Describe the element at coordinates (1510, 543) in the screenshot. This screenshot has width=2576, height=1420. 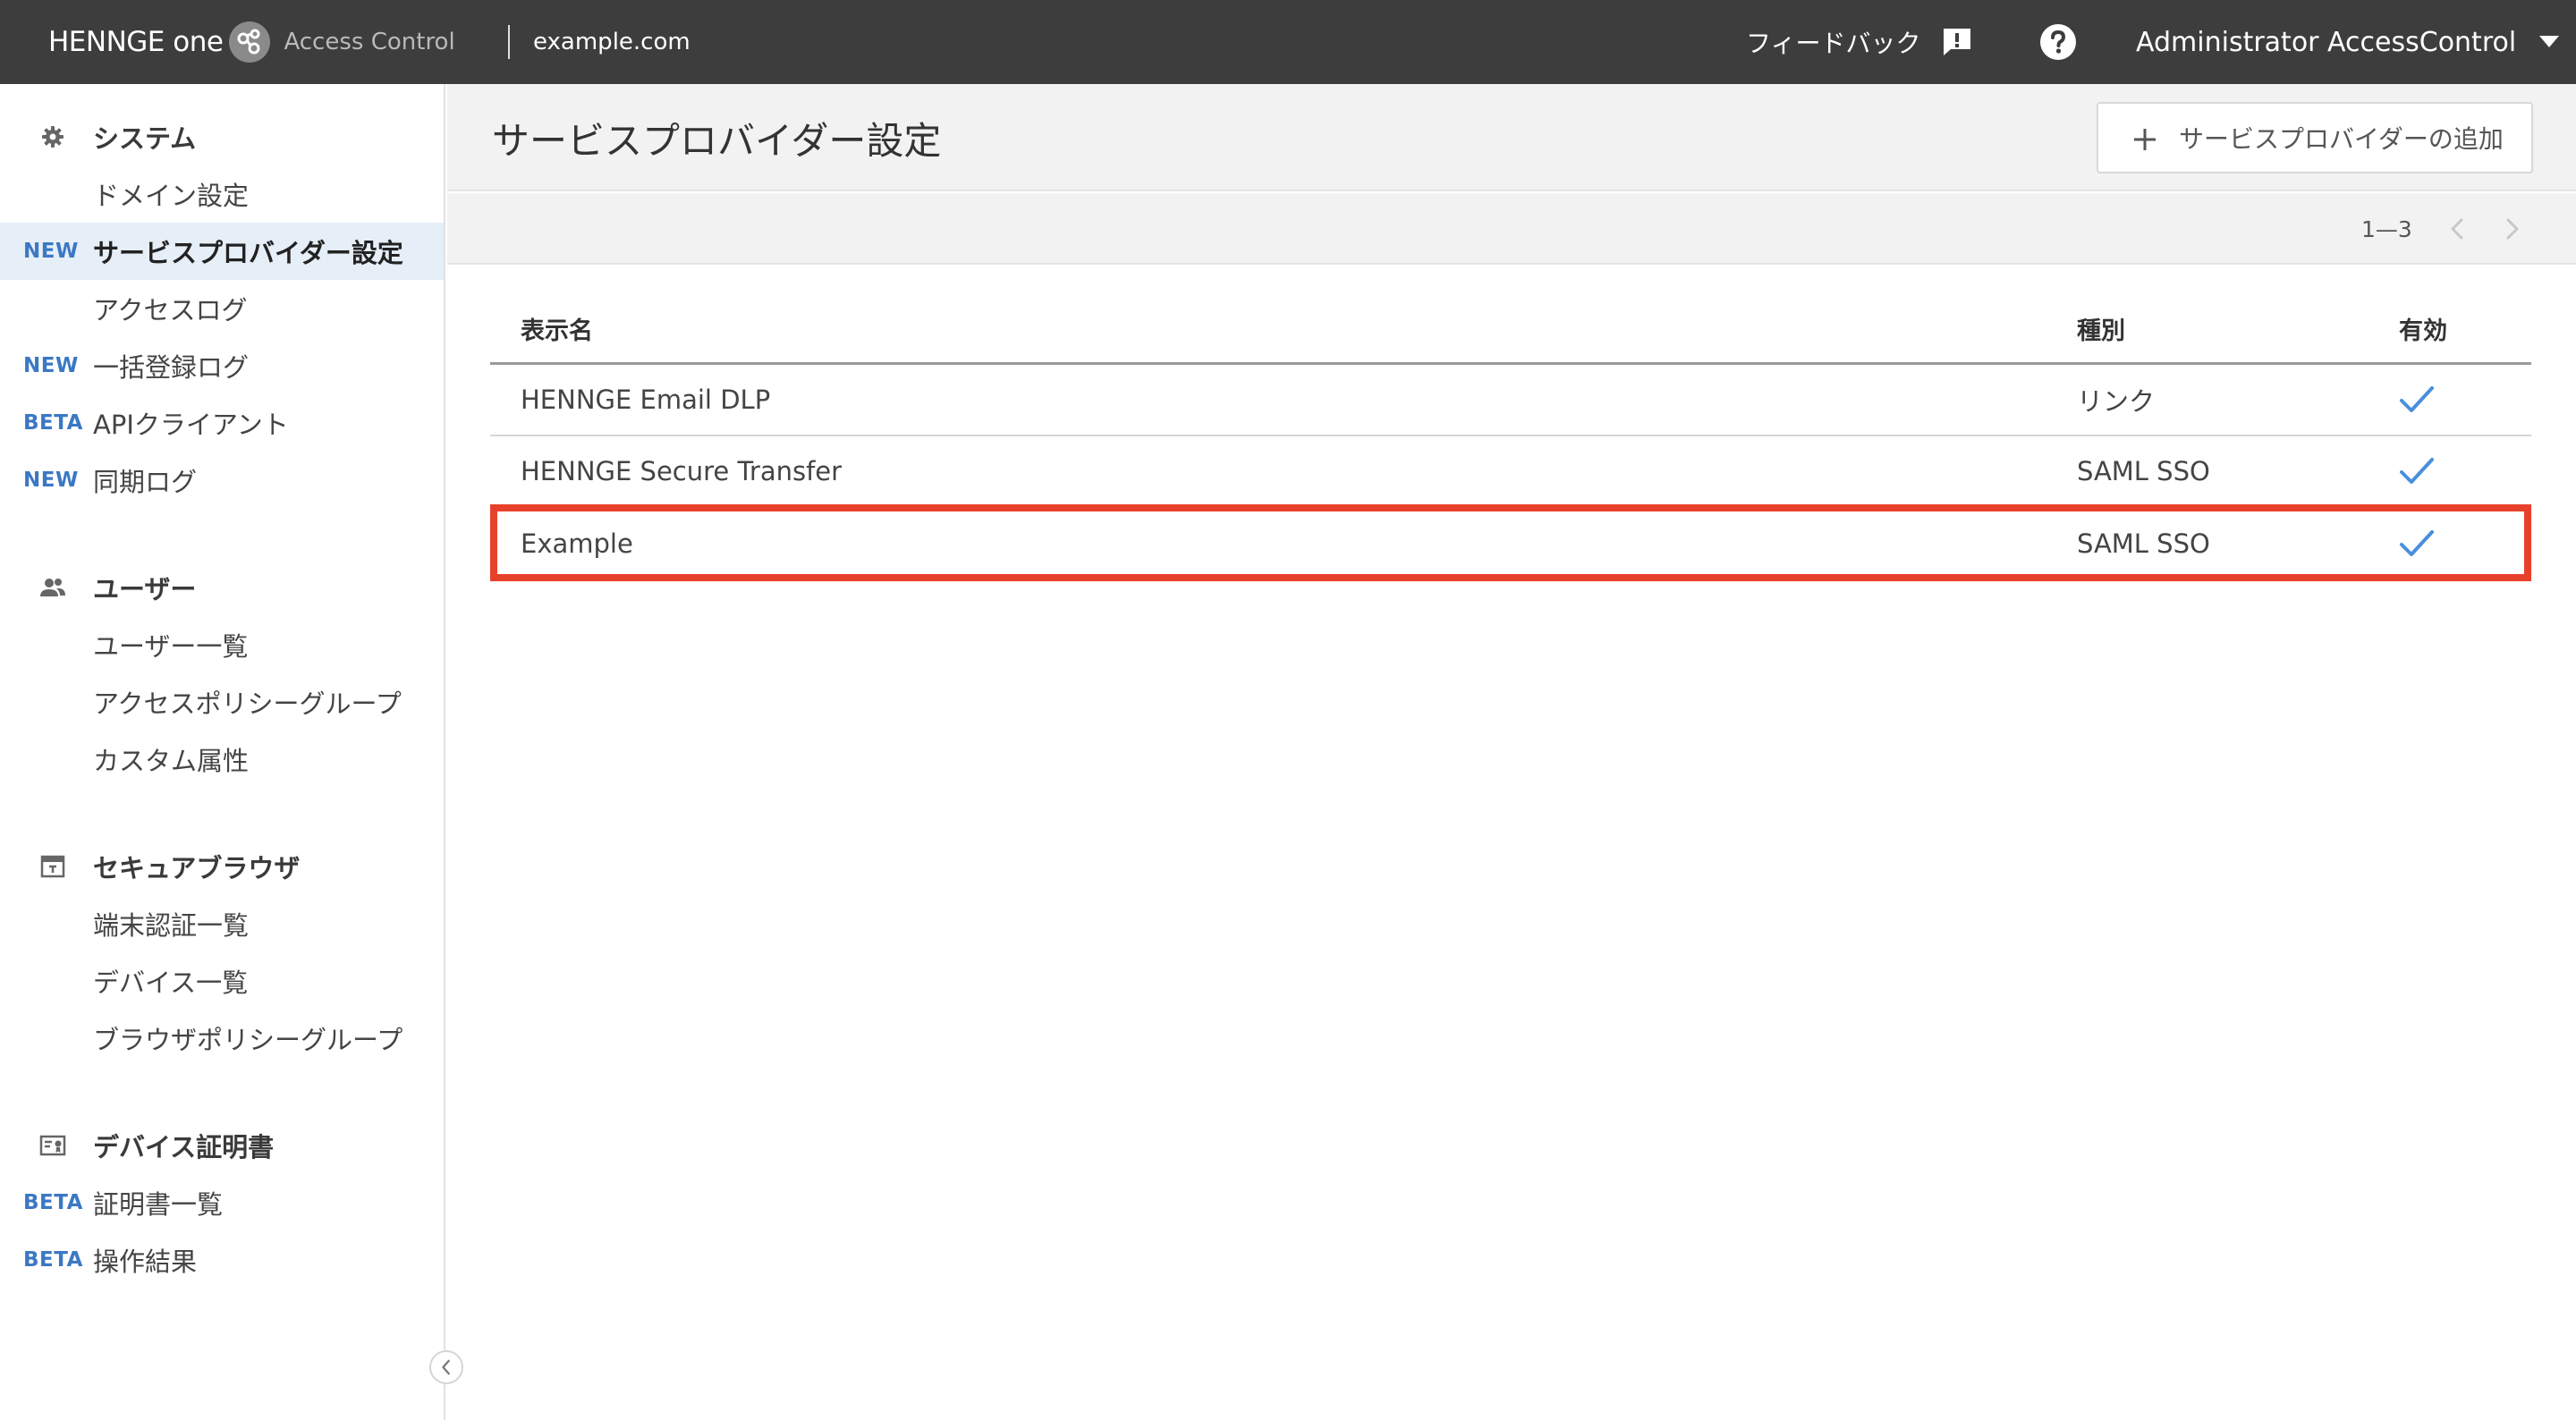
I see `table-row: Example SAML SSO` at that location.